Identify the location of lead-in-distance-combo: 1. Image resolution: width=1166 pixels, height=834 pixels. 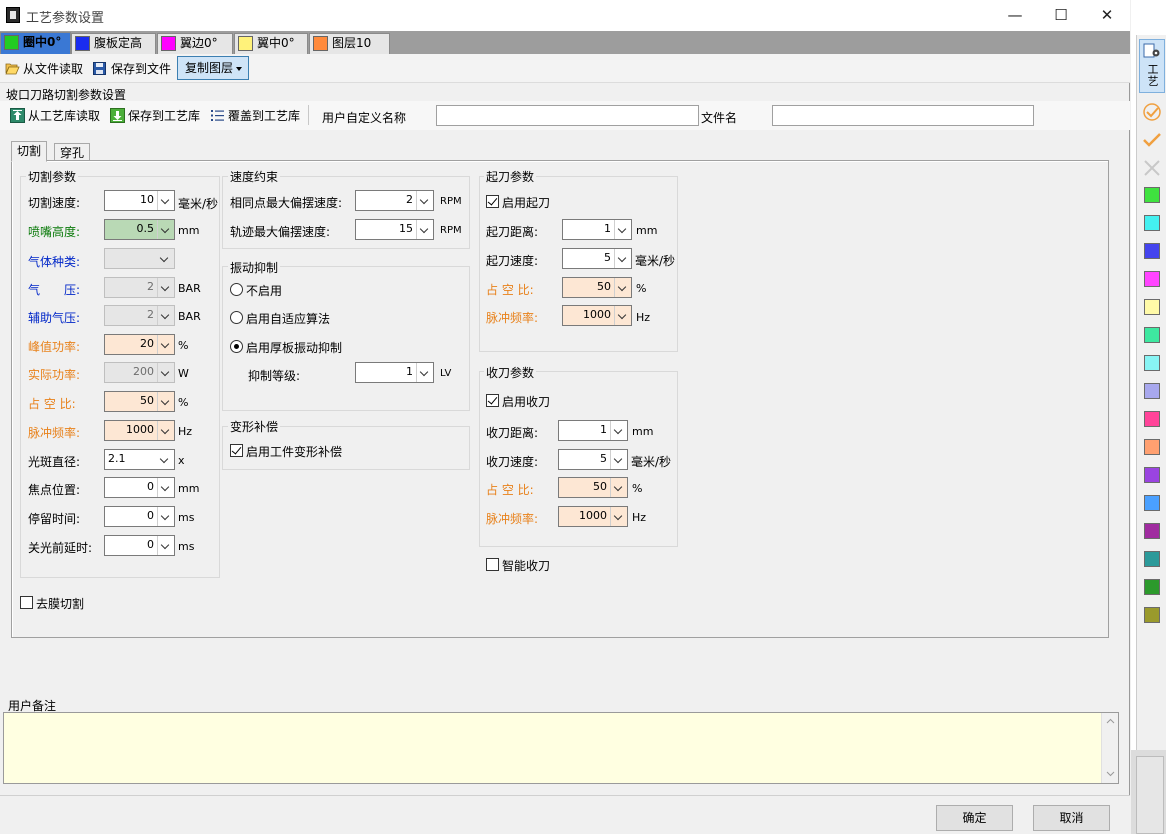
(597, 229).